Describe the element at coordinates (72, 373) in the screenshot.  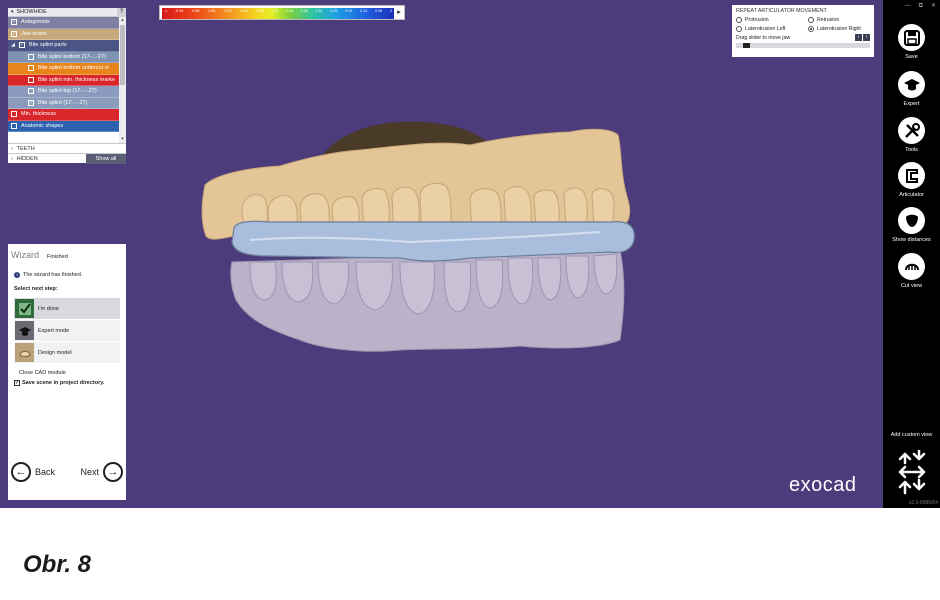
I see `close-cad-module-link: Close CAD module` at that location.